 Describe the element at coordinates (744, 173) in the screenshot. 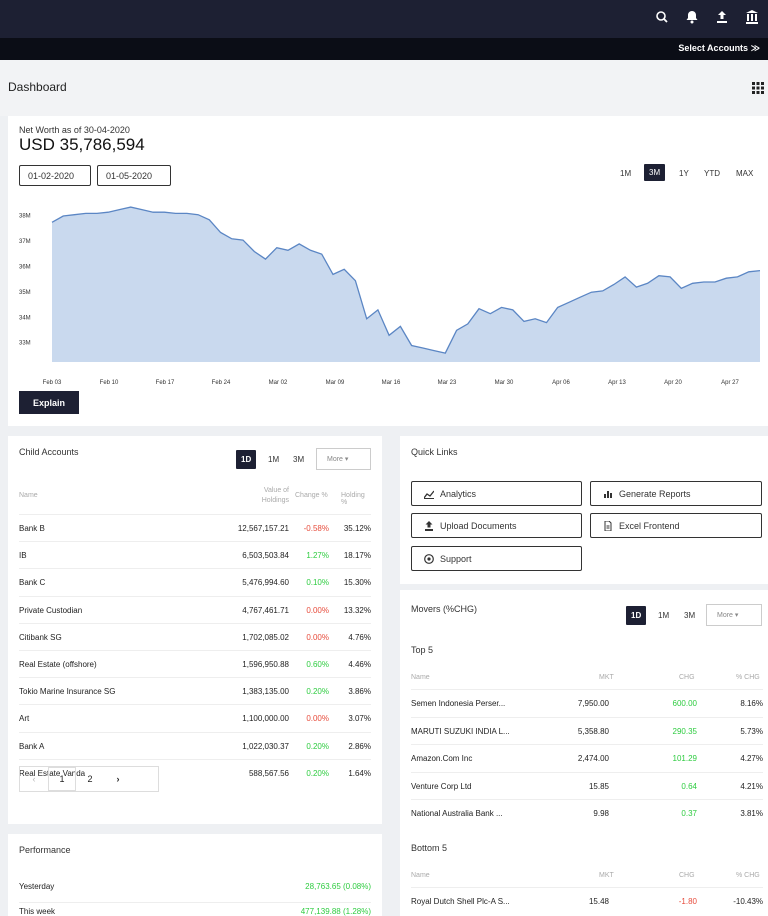

I see `range-max: MAX` at that location.